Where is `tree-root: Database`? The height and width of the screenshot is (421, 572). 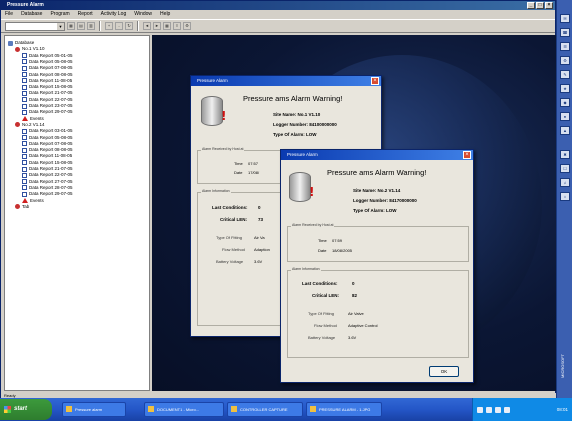
tree-root: Database is located at coordinates (21, 43).